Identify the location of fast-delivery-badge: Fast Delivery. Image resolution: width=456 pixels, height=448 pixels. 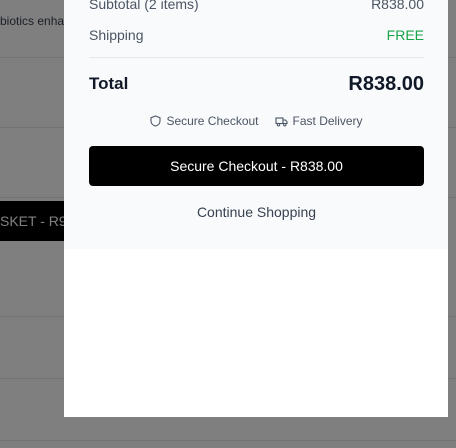
(318, 121).